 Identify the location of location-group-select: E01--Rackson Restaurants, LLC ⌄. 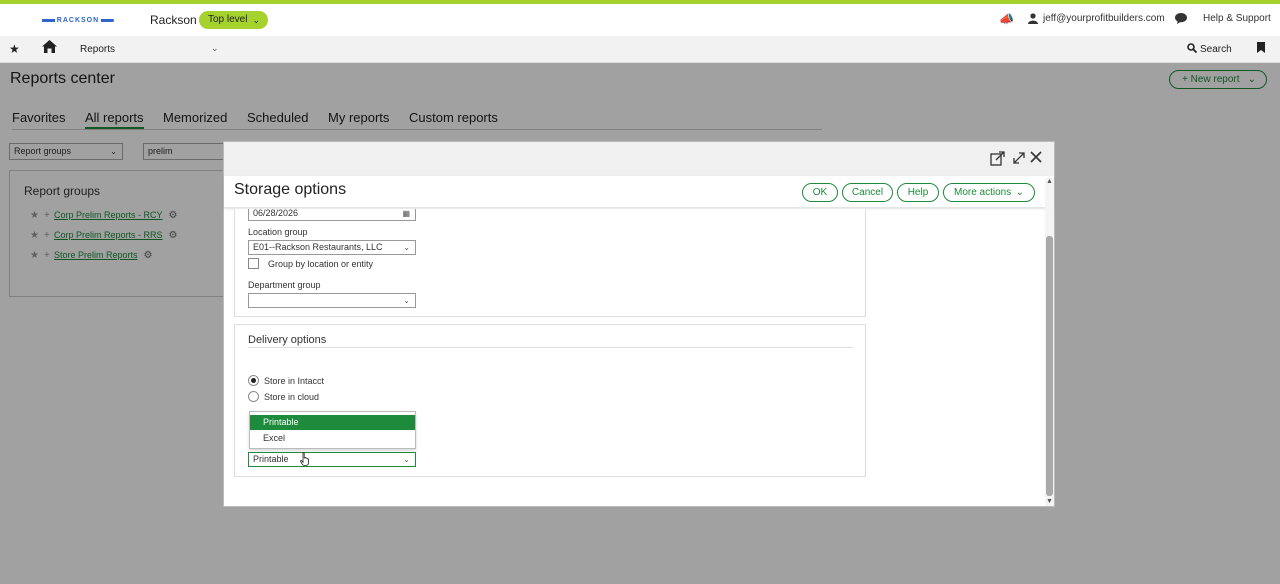
(332, 247).